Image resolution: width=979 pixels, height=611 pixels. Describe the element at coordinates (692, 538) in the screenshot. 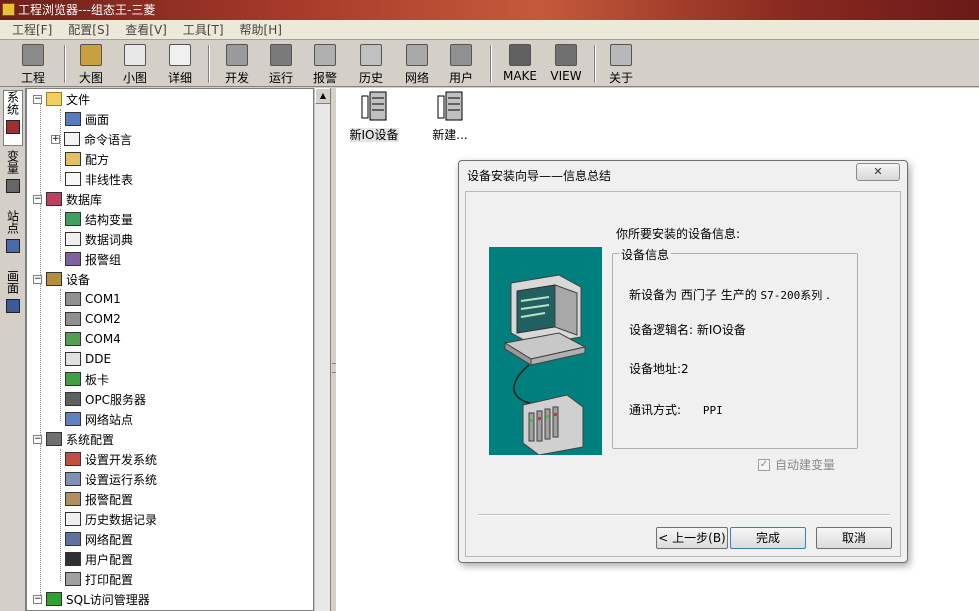

I see `previous-button: < 上一步(B)` at that location.